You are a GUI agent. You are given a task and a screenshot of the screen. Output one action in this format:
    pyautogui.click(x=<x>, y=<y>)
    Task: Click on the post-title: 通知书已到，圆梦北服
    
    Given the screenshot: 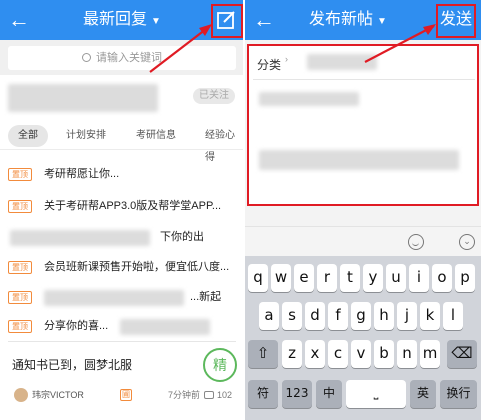 What is the action you would take?
    pyautogui.click(x=72, y=365)
    